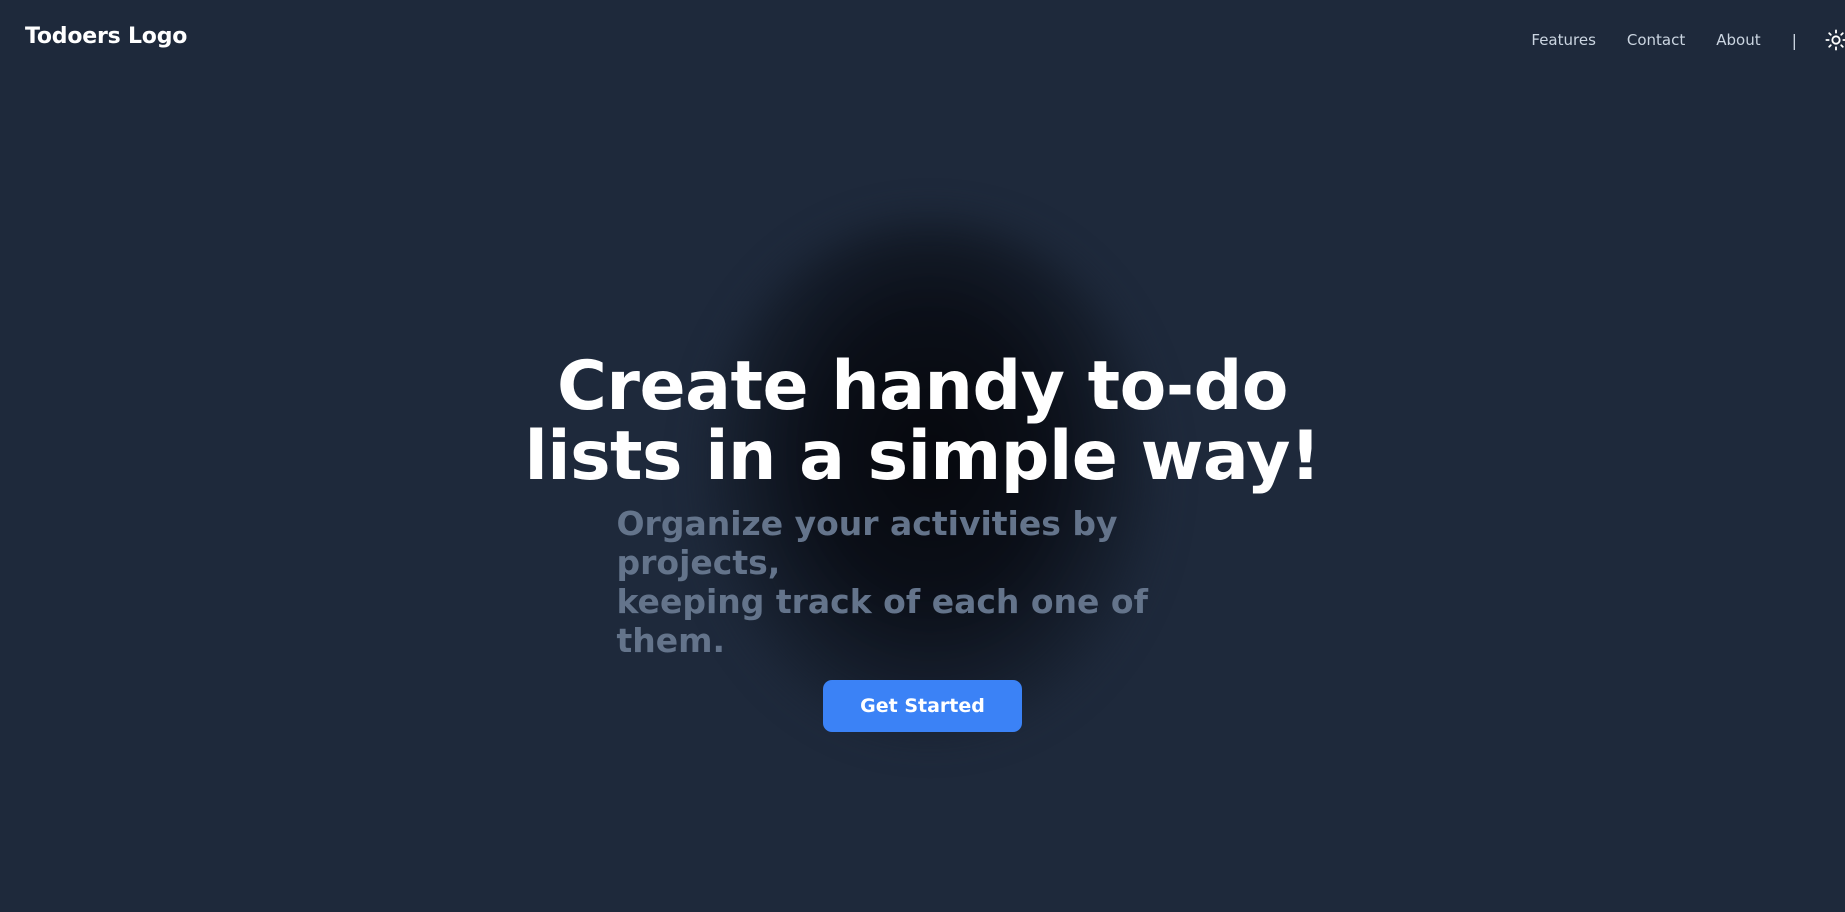  What do you see at coordinates (922, 40) in the screenshot?
I see `site-header: Todoers Logo Features Contact About |` at bounding box center [922, 40].